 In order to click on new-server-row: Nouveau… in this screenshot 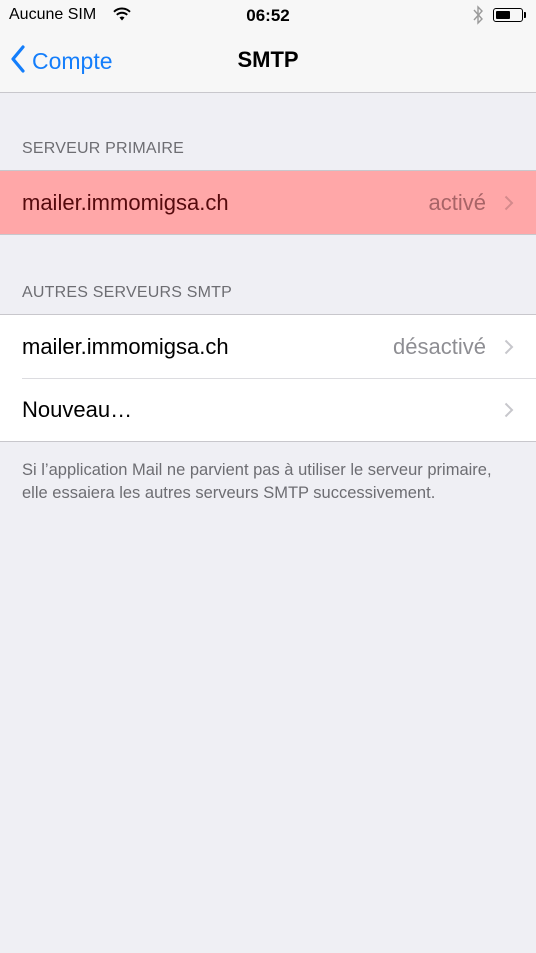, I will do `click(268, 409)`.